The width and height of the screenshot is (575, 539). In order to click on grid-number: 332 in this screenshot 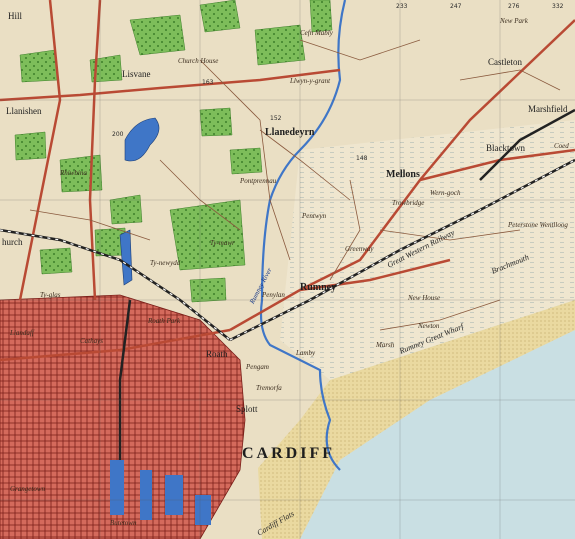, I will do `click(558, 6)`.